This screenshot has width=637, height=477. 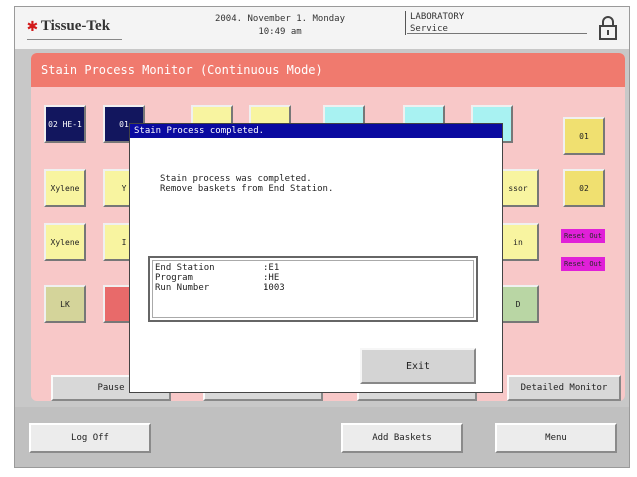 What do you see at coordinates (584, 188) in the screenshot?
I see `end-station-tile: 02` at bounding box center [584, 188].